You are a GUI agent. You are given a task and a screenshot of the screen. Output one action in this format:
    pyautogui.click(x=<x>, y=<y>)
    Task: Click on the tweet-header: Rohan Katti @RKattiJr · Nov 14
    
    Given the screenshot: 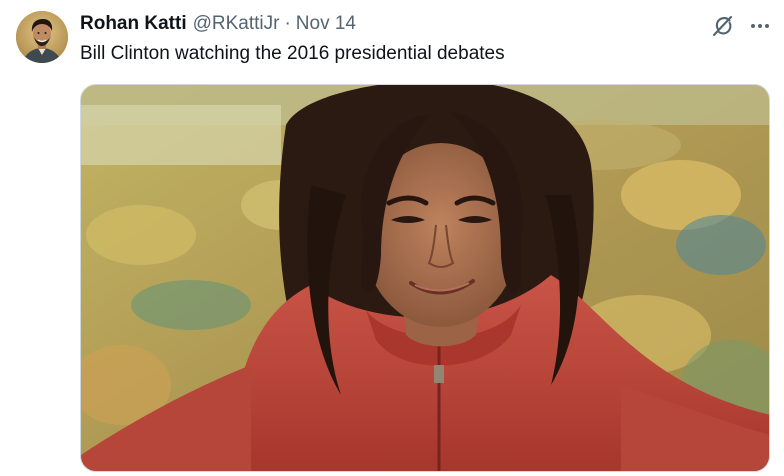 What is the action you would take?
    pyautogui.click(x=218, y=24)
    